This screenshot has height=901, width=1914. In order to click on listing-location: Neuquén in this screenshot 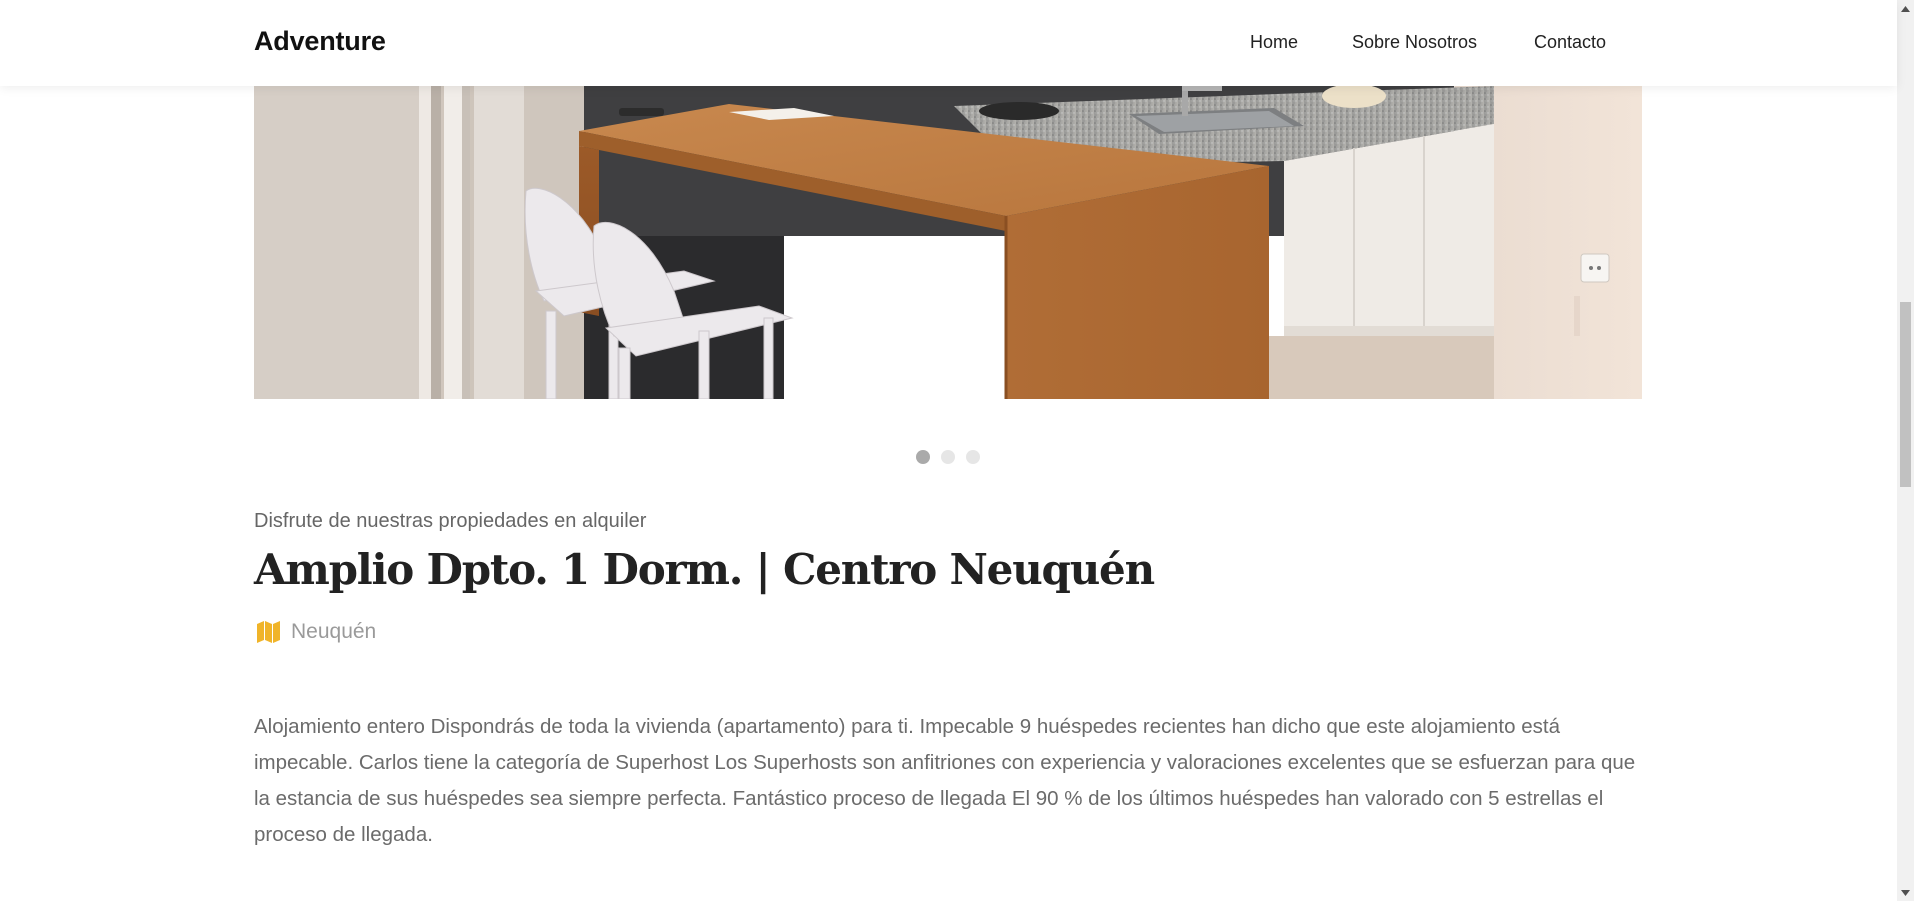, I will do `click(316, 632)`.